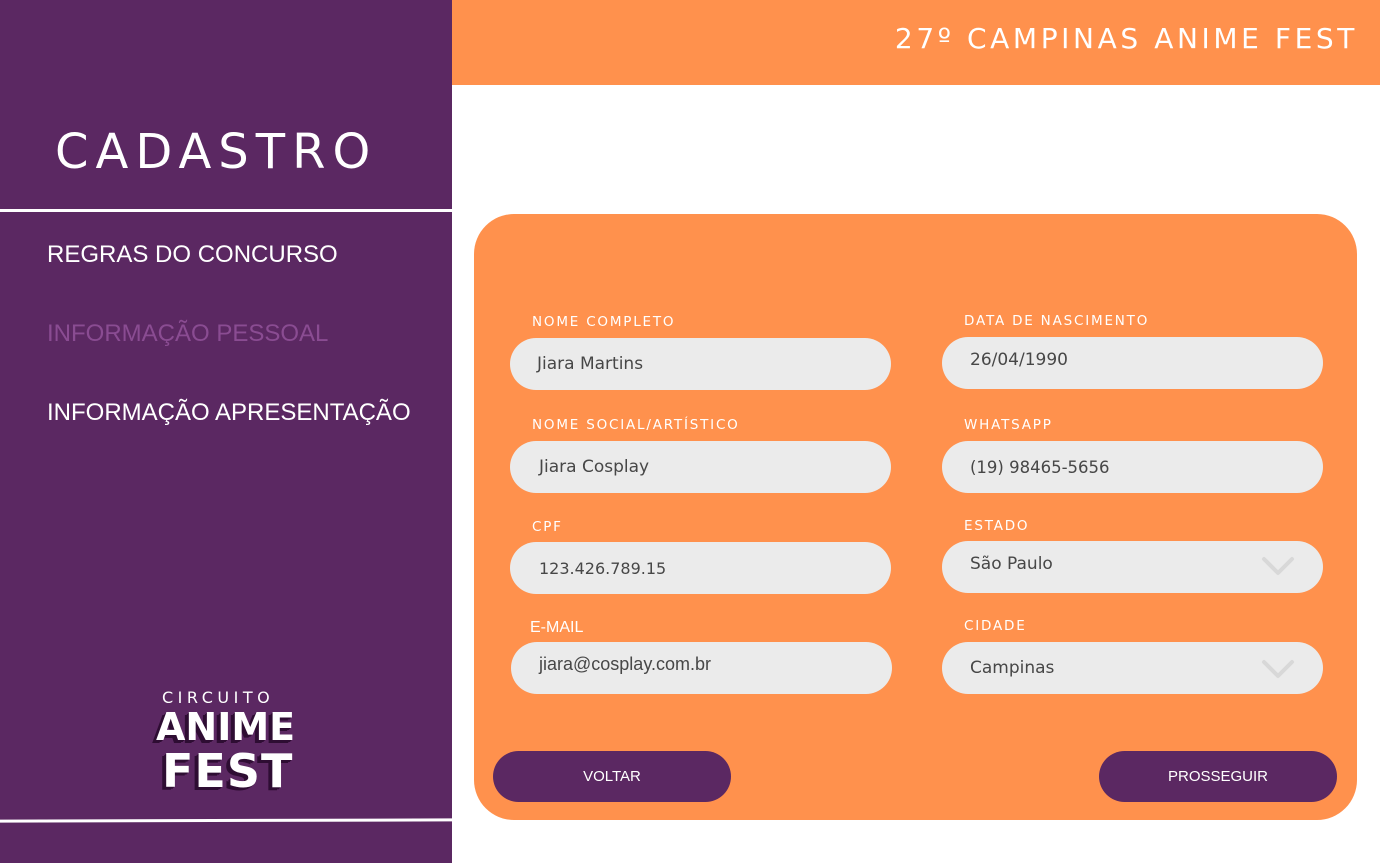 The width and height of the screenshot is (1380, 863). Describe the element at coordinates (604, 322) in the screenshot. I see `nome-completo-label: NOME COMPLETO` at that location.